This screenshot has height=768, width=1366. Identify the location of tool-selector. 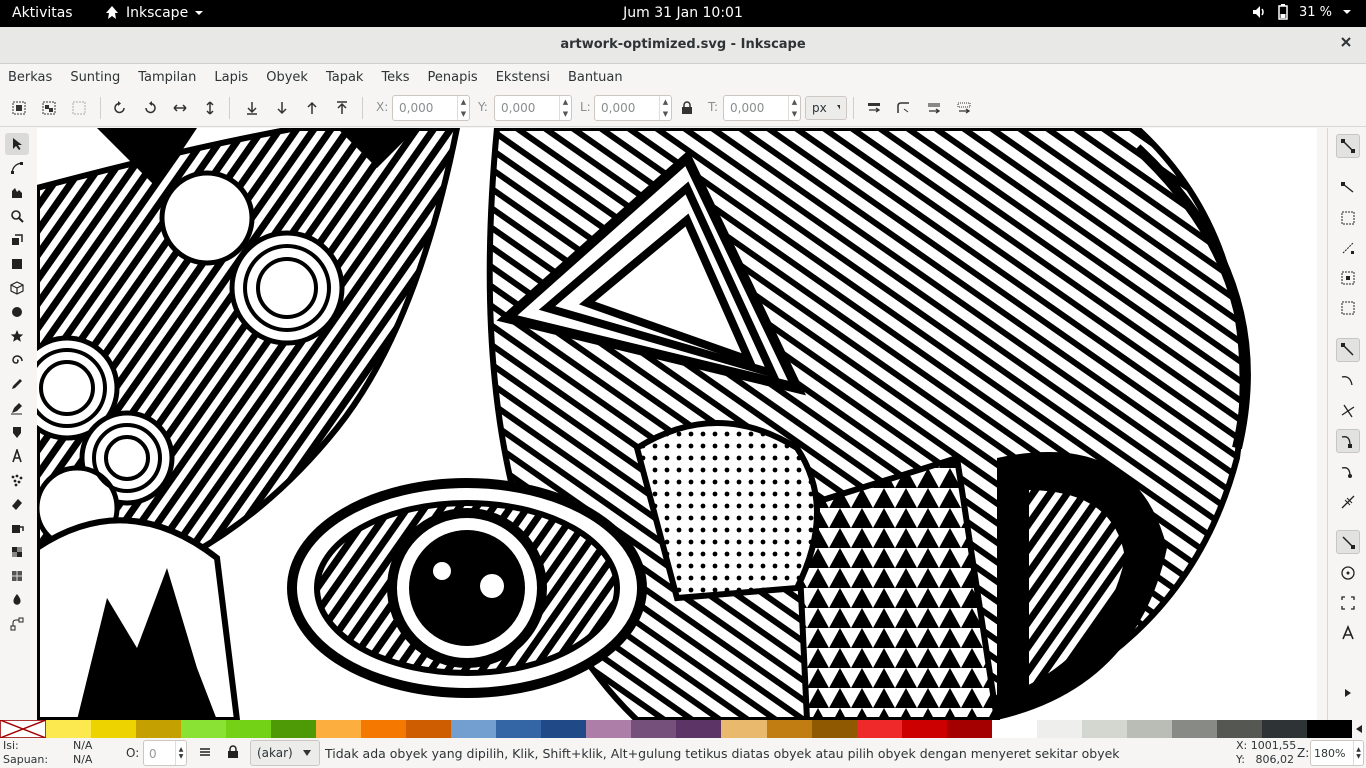
(17, 144).